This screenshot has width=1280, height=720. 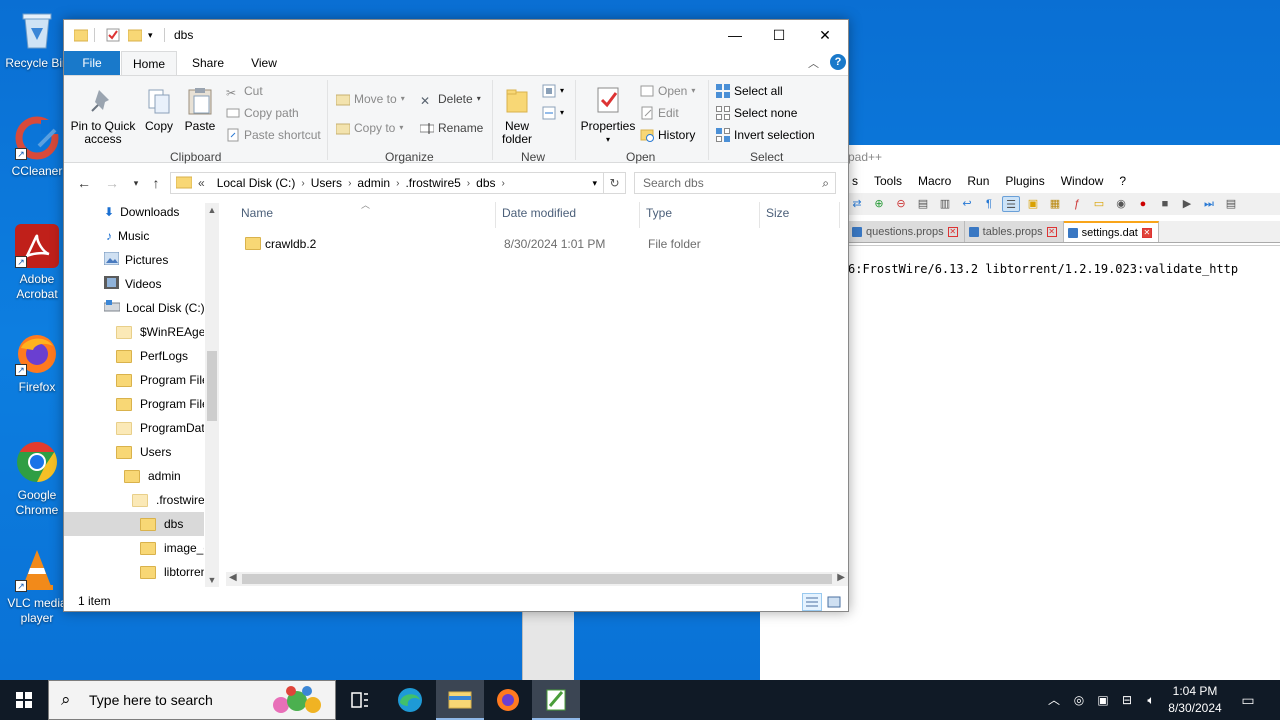 What do you see at coordinates (906, 231) in the screenshot?
I see `tab-questions-props: questions.props ✕` at bounding box center [906, 231].